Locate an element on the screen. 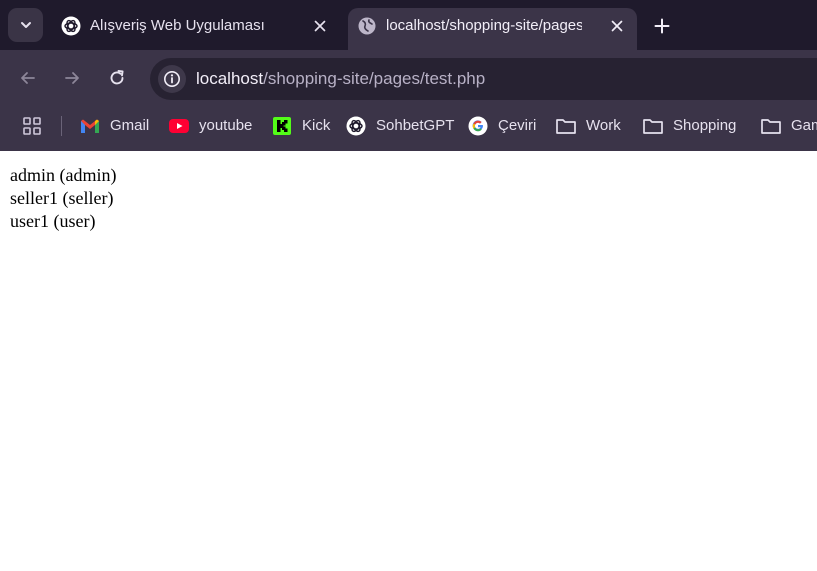  apps-grid-icon is located at coordinates (32, 126).